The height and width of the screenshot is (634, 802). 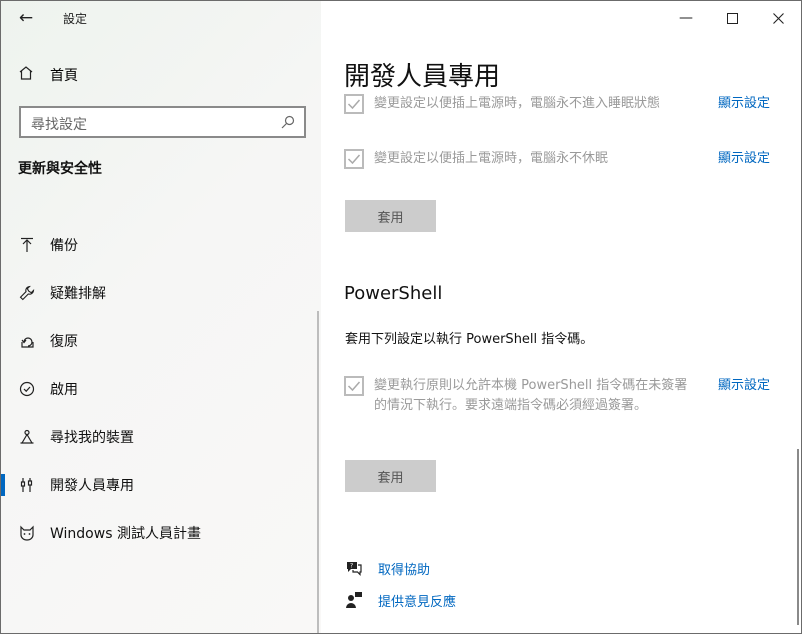 What do you see at coordinates (393, 293) in the screenshot?
I see `powershell-heading: PowerShell` at bounding box center [393, 293].